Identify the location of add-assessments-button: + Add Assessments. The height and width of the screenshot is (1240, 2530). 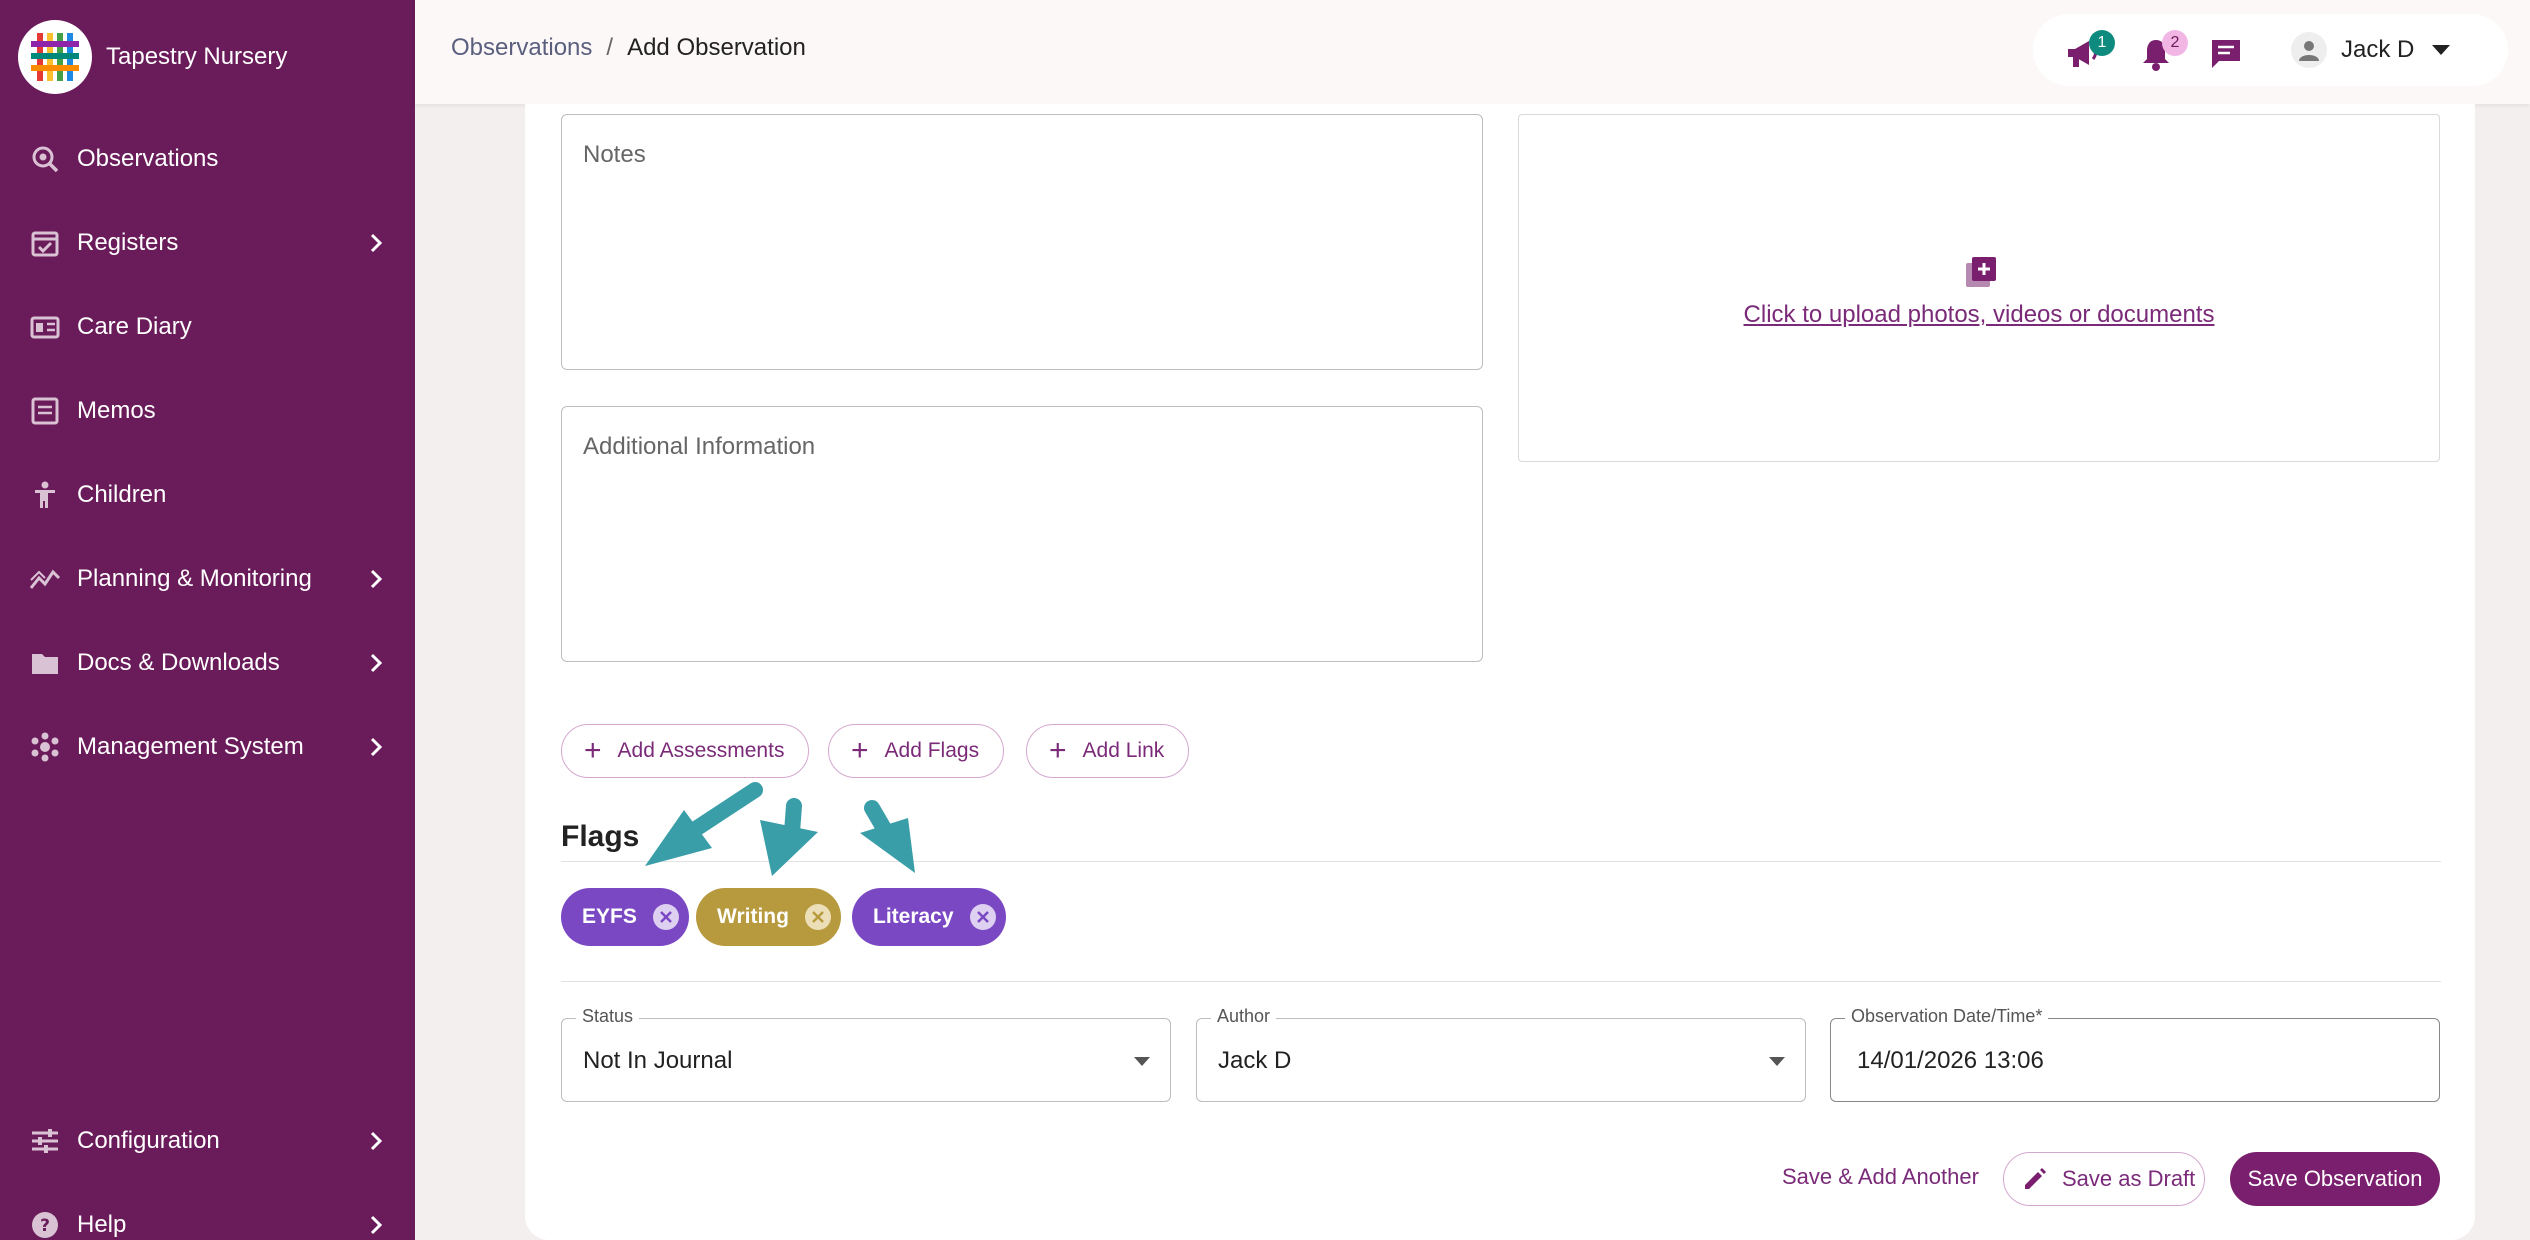
(685, 751).